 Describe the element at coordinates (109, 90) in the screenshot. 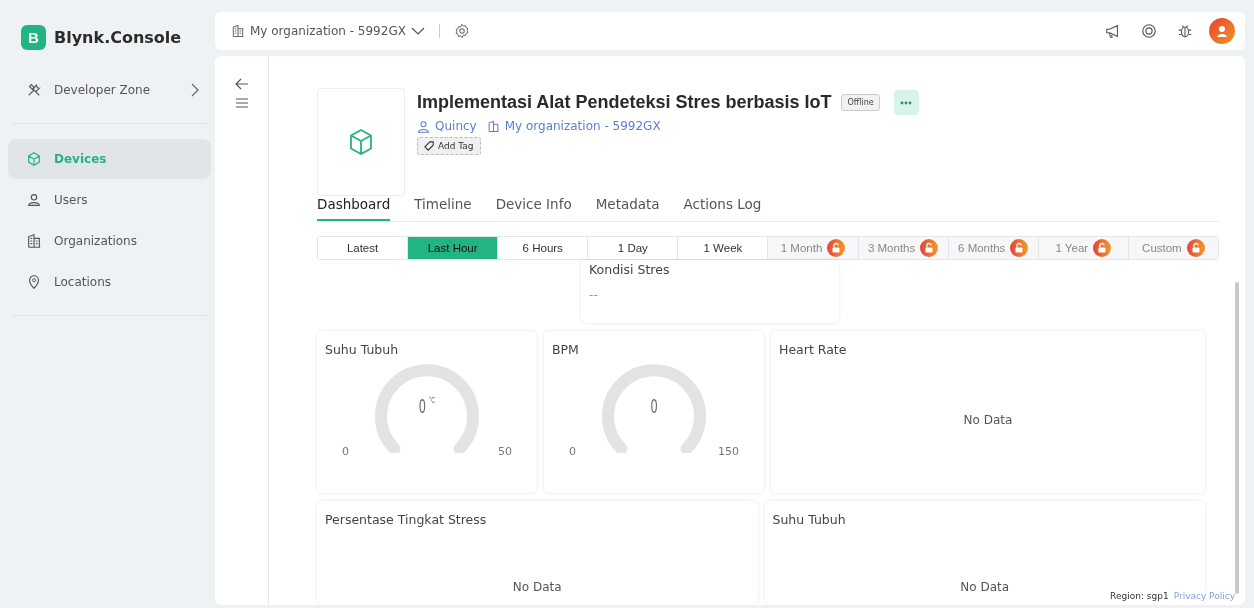

I see `sidebar-item: Developer Zone` at that location.